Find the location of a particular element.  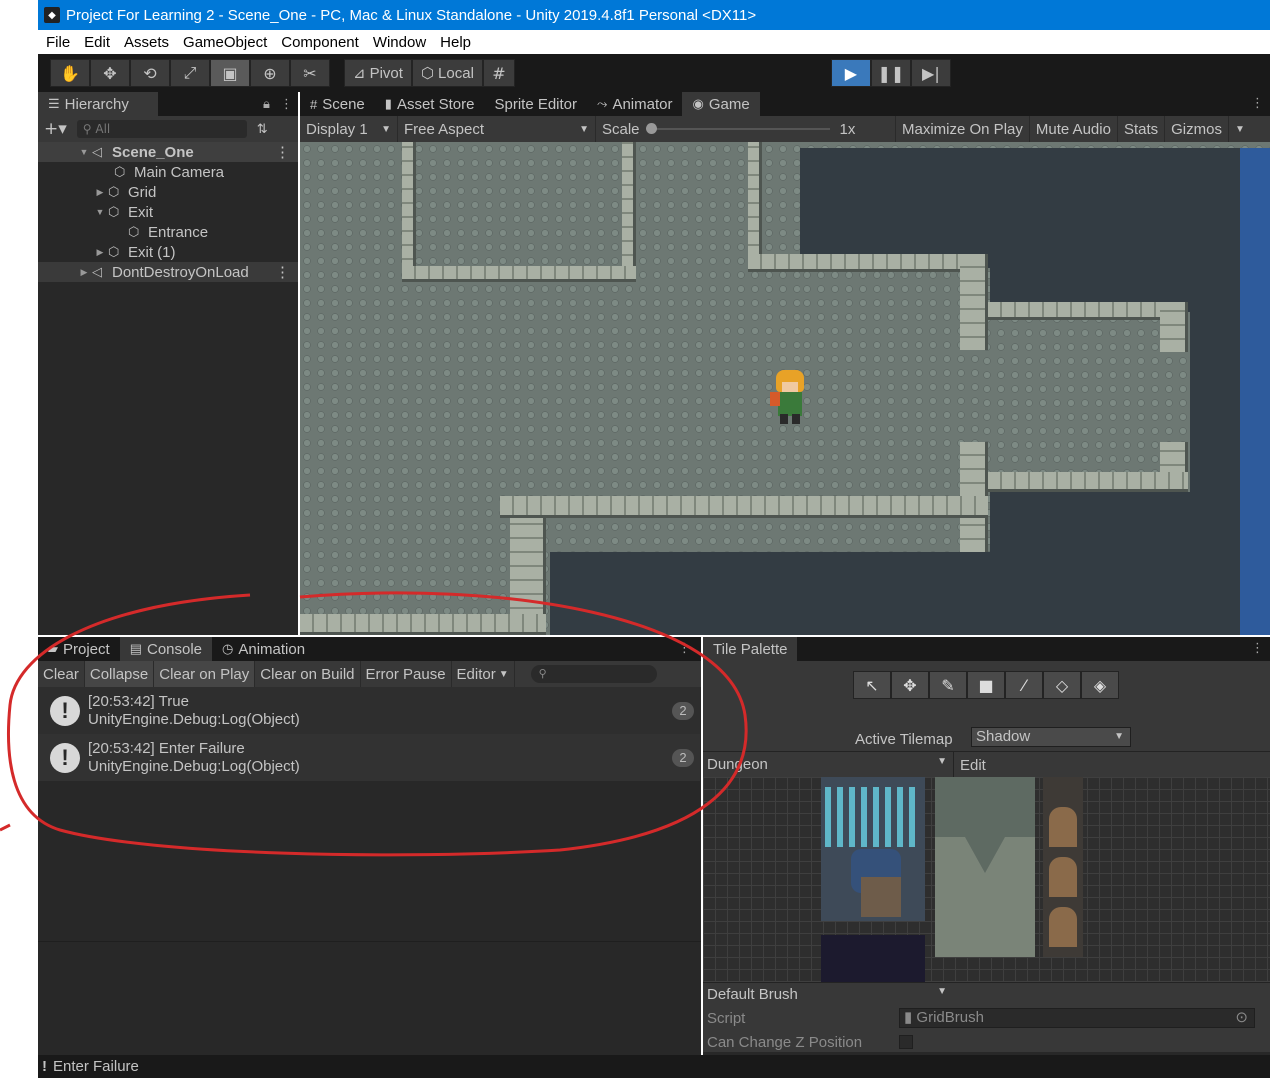

tab-asset-store: ▮ Asset Store is located at coordinates (430, 104).